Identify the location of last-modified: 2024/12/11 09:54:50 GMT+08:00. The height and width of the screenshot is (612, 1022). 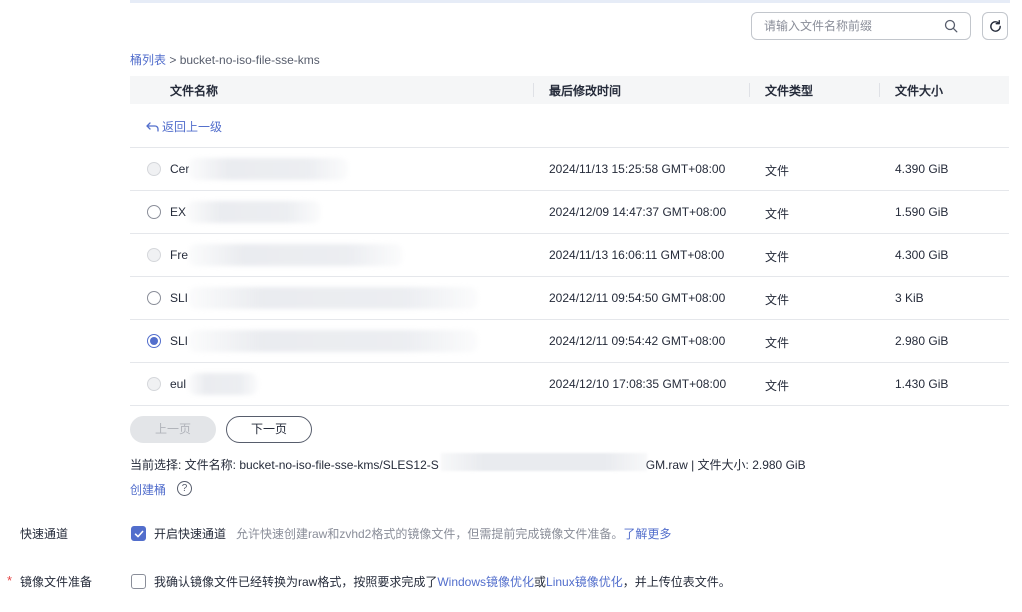
(637, 298).